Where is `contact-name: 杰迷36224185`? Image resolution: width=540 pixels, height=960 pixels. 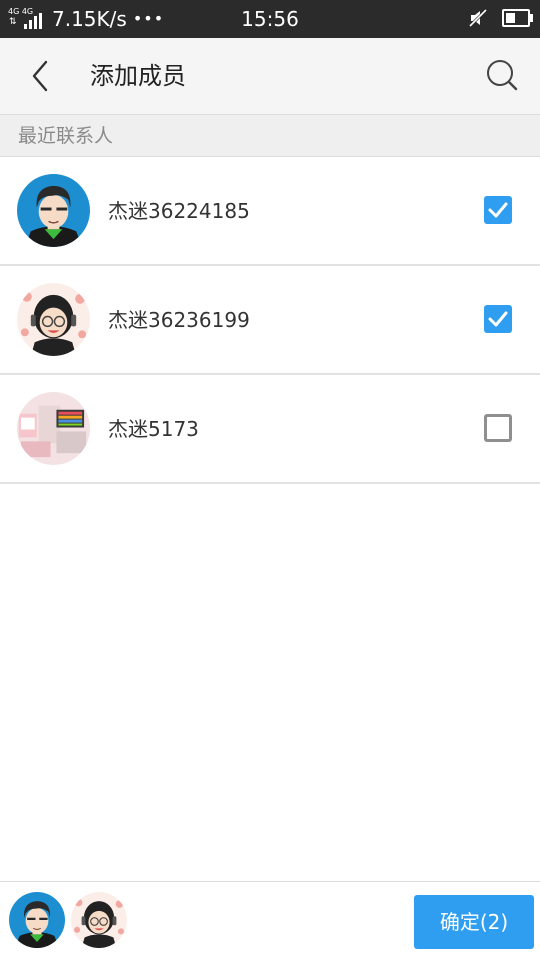 contact-name: 杰迷36224185 is located at coordinates (179, 211).